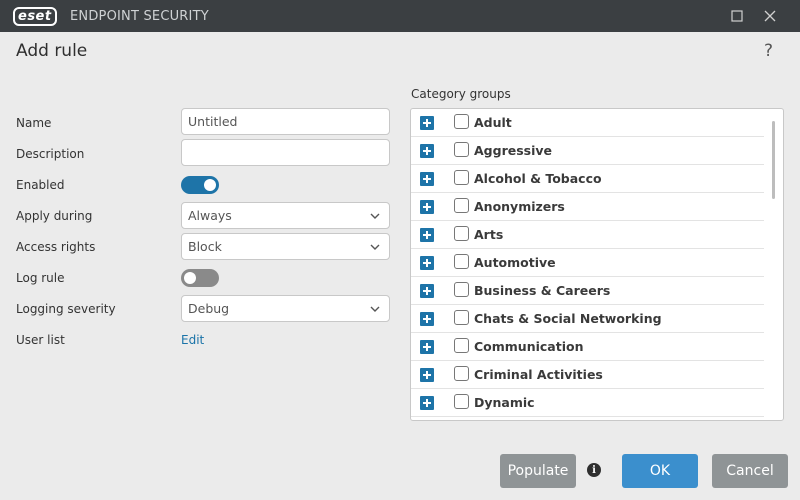 Image resolution: width=800 pixels, height=500 pixels. What do you see at coordinates (568, 318) in the screenshot?
I see `category-label: Chats & Social Networking` at bounding box center [568, 318].